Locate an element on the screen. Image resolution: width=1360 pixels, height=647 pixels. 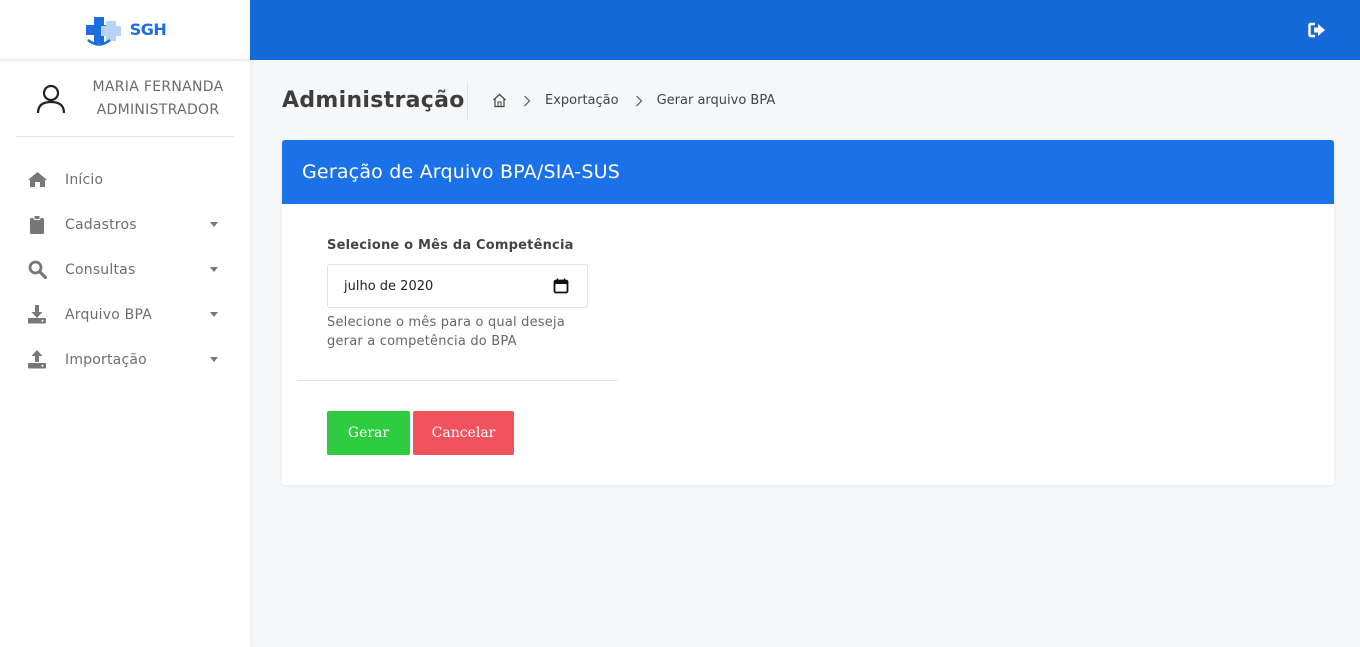
sidebar-item-label: Arquivo BPA is located at coordinates (108, 314).